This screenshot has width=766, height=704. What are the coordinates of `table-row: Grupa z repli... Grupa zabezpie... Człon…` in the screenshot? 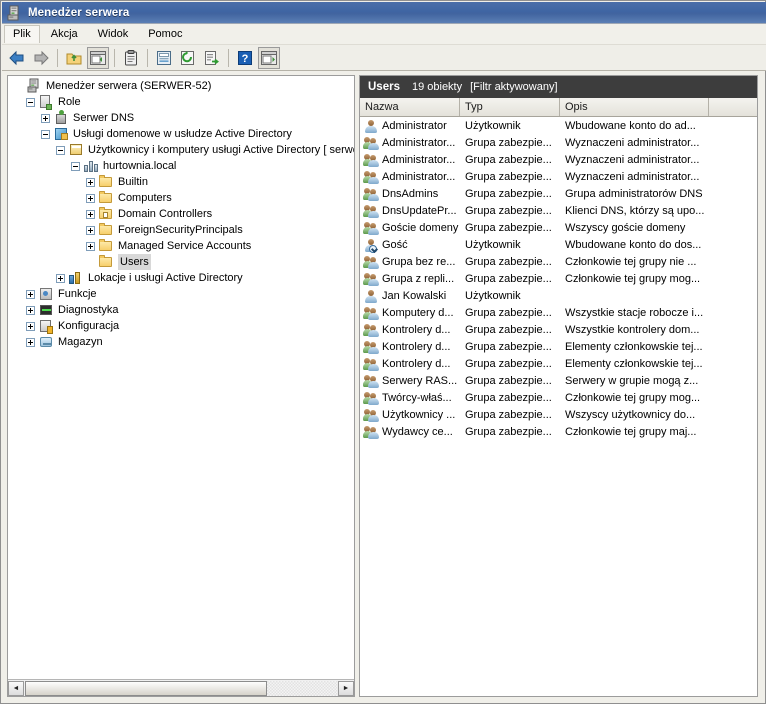 It's located at (558, 278).